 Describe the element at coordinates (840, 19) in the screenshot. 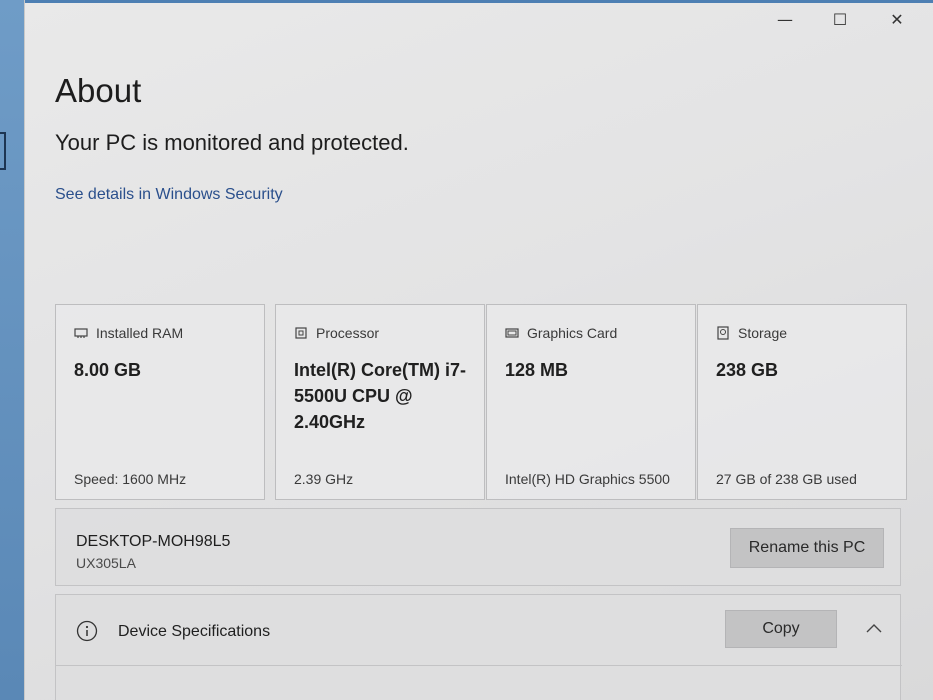

I see `maximize-button: ☐` at that location.